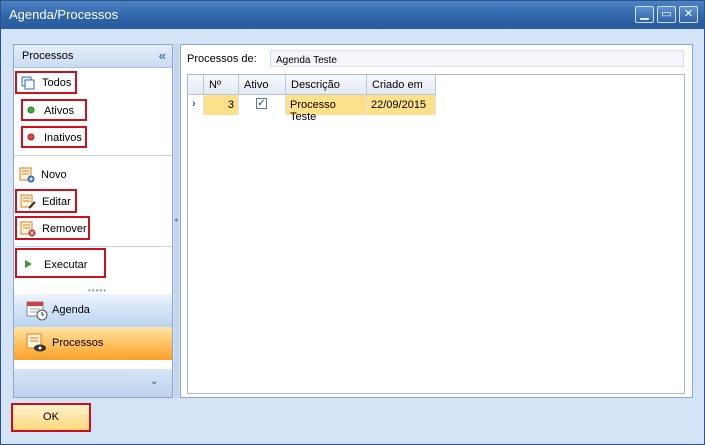 The width and height of the screenshot is (705, 445). I want to click on filter-todos-label: Todos, so click(57, 83).